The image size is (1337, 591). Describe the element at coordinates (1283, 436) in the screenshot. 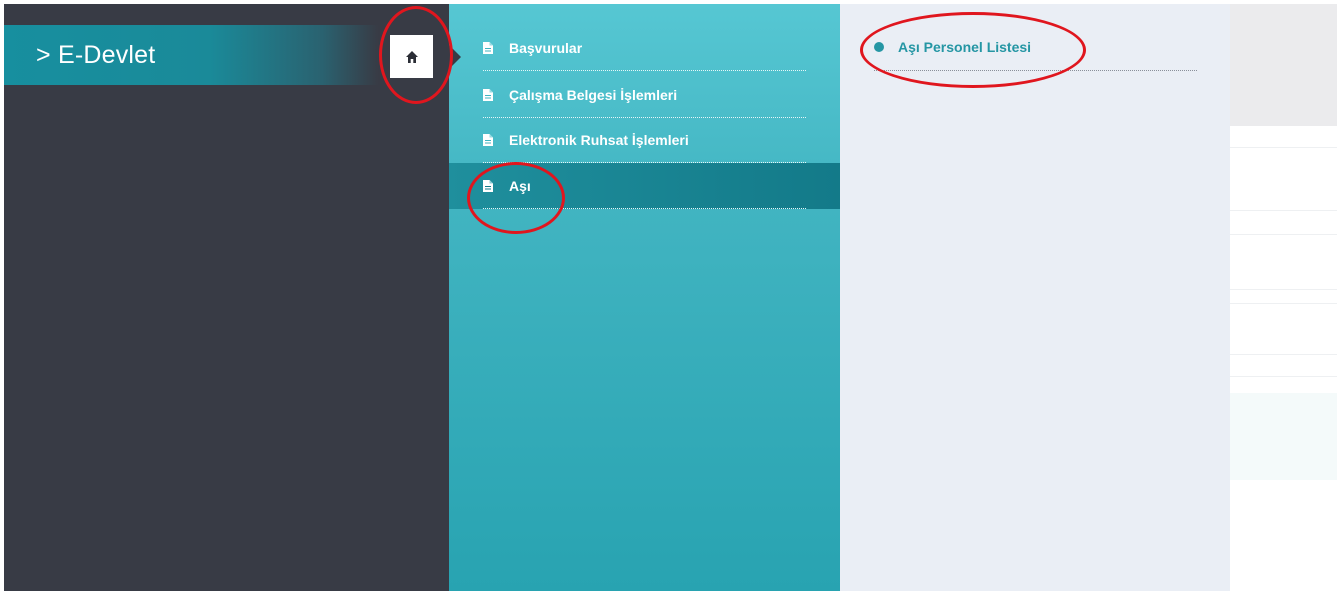

I see `background-panel` at that location.